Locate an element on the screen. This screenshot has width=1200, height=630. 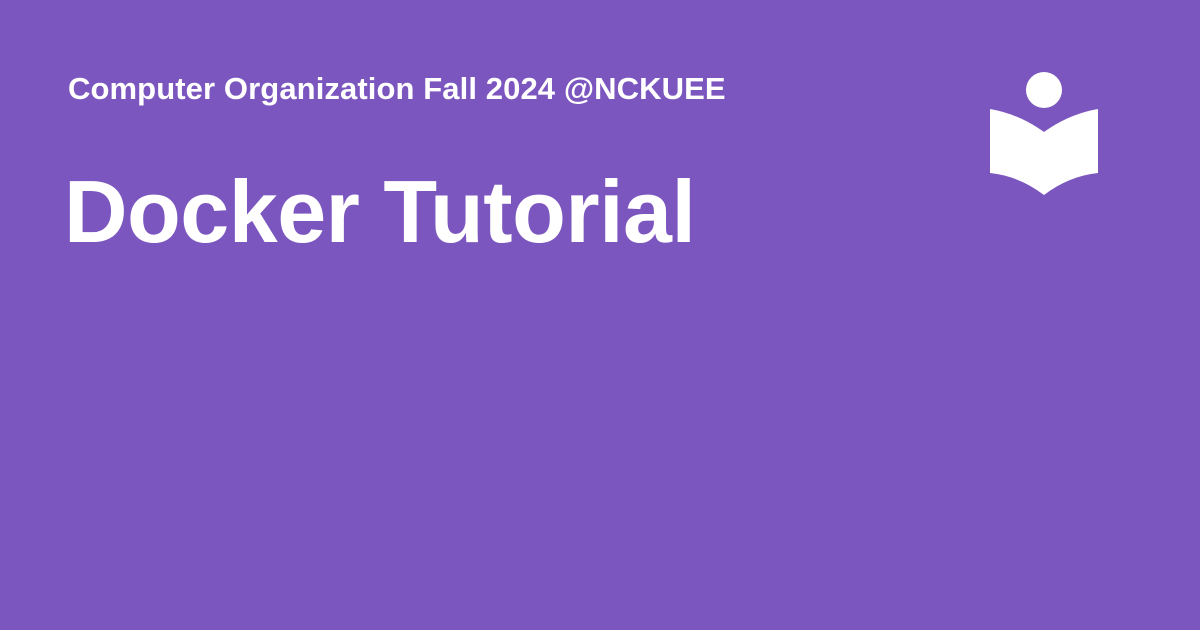
reader-book-icon is located at coordinates (1044, 134).